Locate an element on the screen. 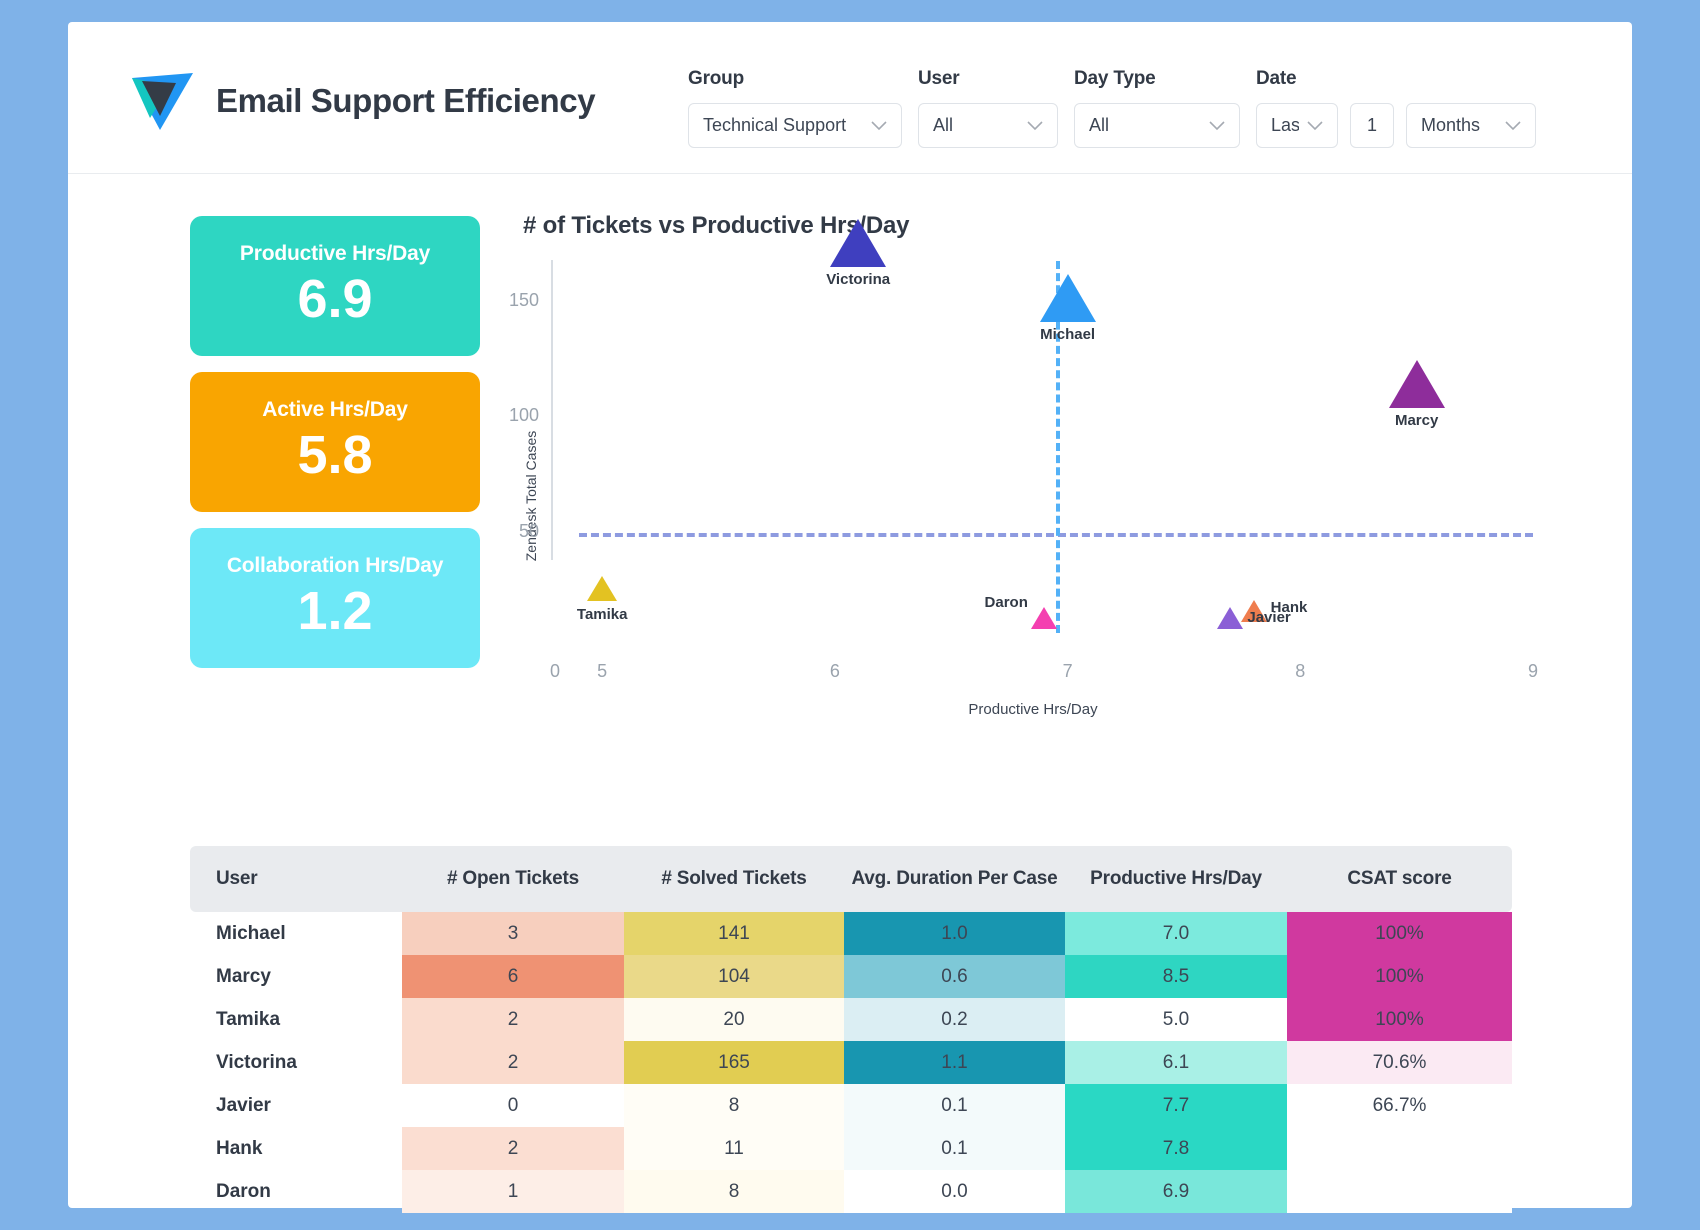  cell-open-tickets: 0 is located at coordinates (513, 1105).